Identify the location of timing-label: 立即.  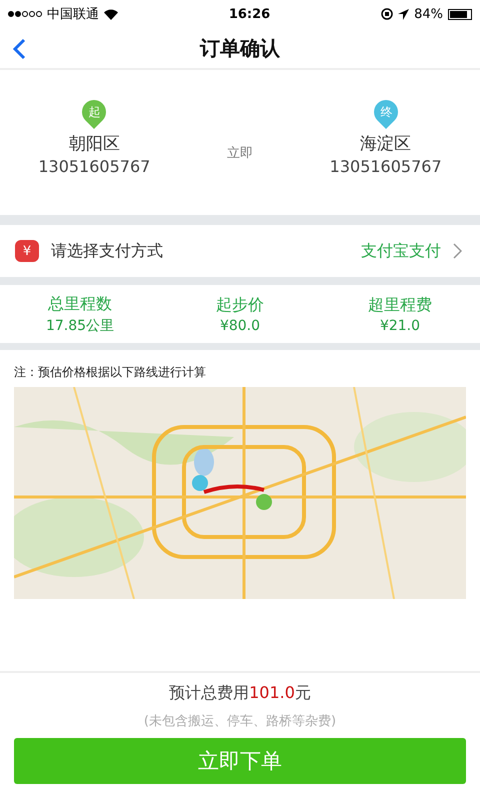
(239, 153).